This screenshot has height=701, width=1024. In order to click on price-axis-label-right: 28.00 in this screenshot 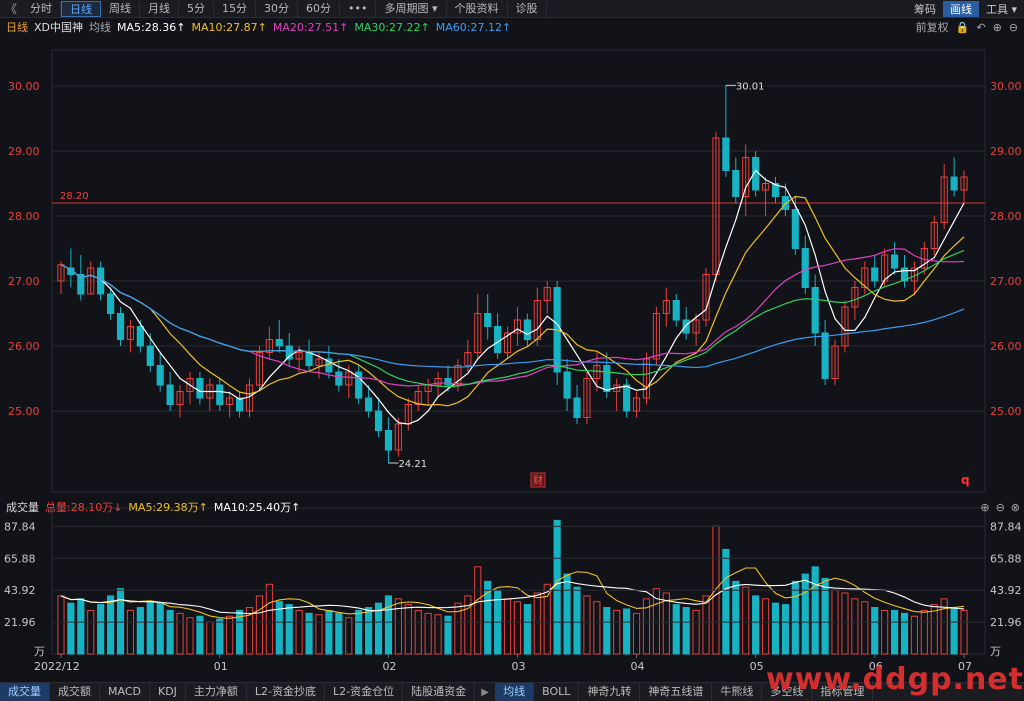, I will do `click(1006, 216)`.